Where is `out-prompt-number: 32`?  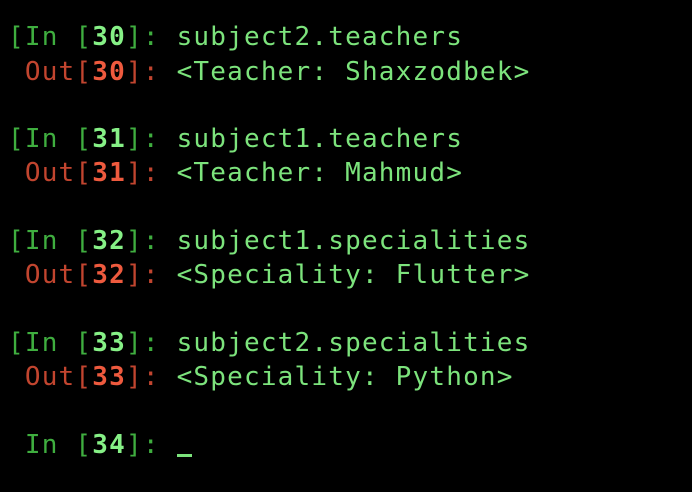
out-prompt-number: 32 is located at coordinates (109, 275).